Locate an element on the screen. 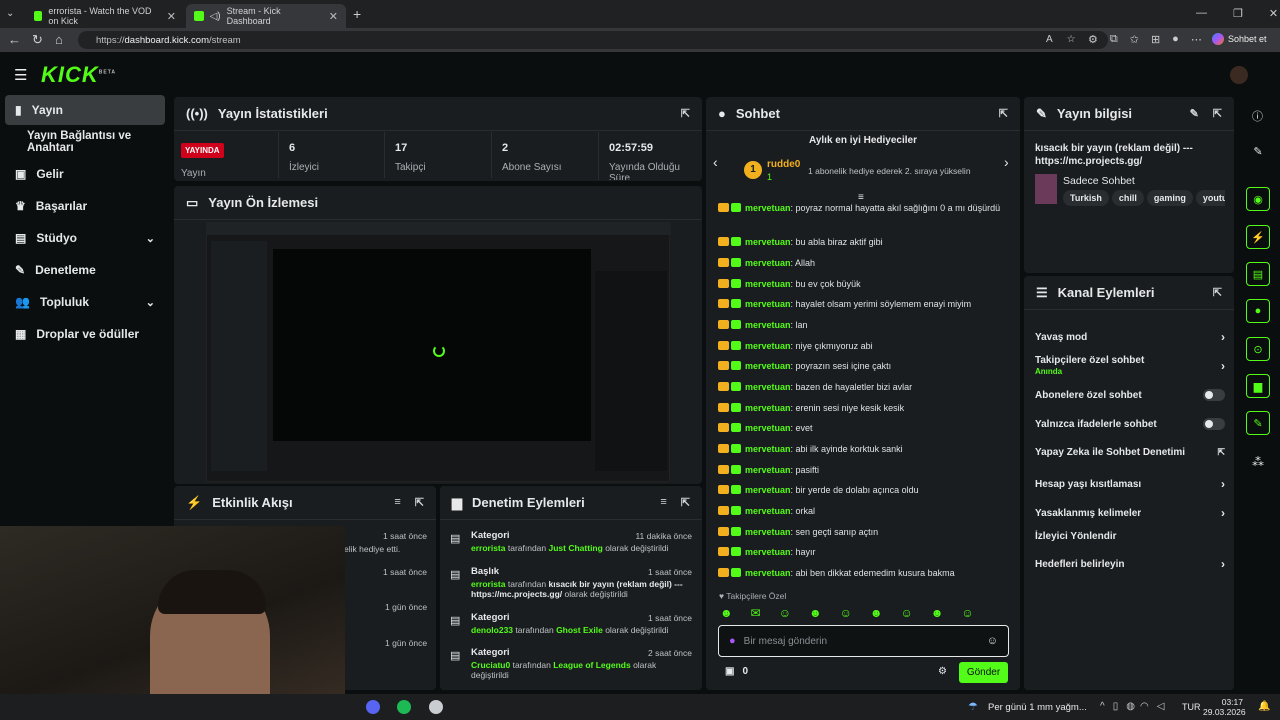 The width and height of the screenshot is (1280, 720). browser-tab-vod: errorista - Watch the VOD on Kick ✕ is located at coordinates (105, 16).